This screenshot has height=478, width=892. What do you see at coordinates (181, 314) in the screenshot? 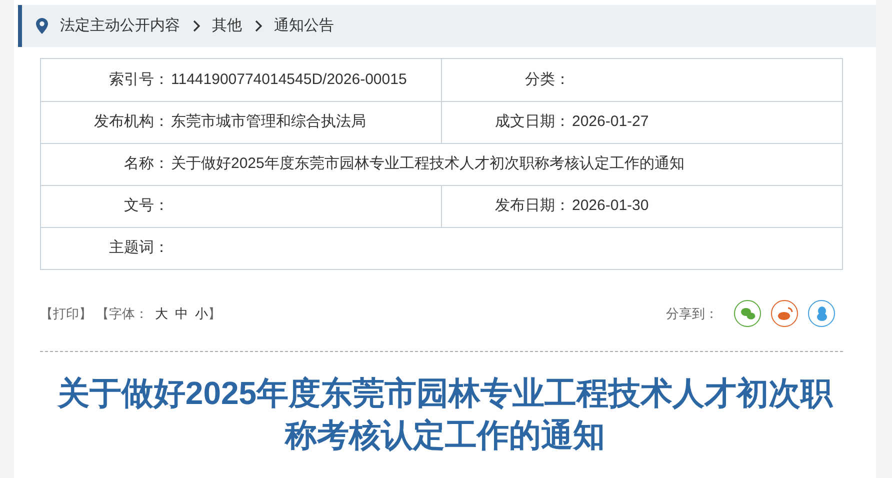
I see `font-size-link: 中` at bounding box center [181, 314].